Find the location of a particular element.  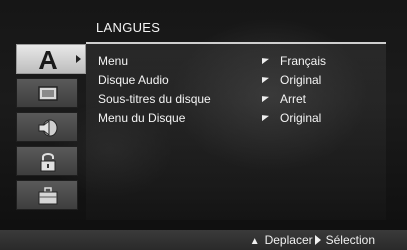

right-arrow-icon is located at coordinates (317, 240).